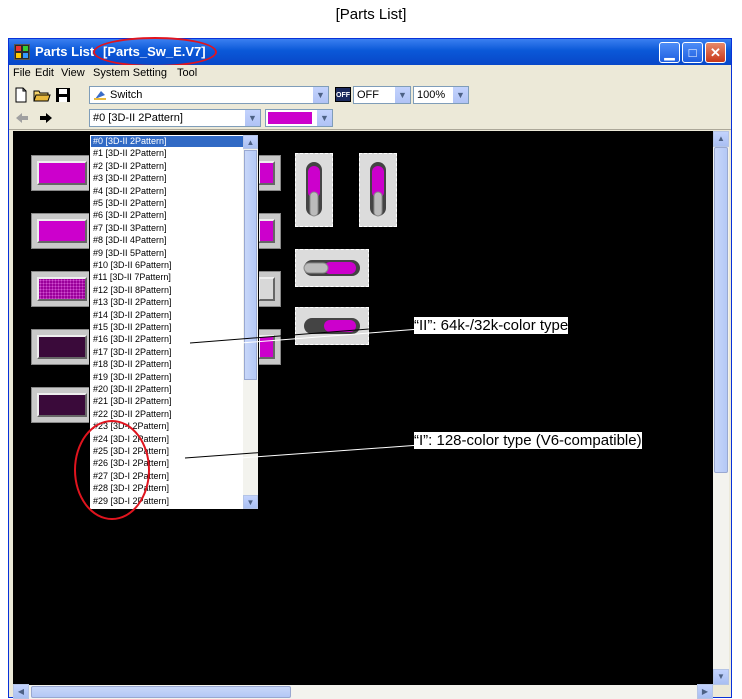 Image resolution: width=742 pixels, height=699 pixels. Describe the element at coordinates (112, 470) in the screenshot. I see `highlight-circle-type-i` at that location.